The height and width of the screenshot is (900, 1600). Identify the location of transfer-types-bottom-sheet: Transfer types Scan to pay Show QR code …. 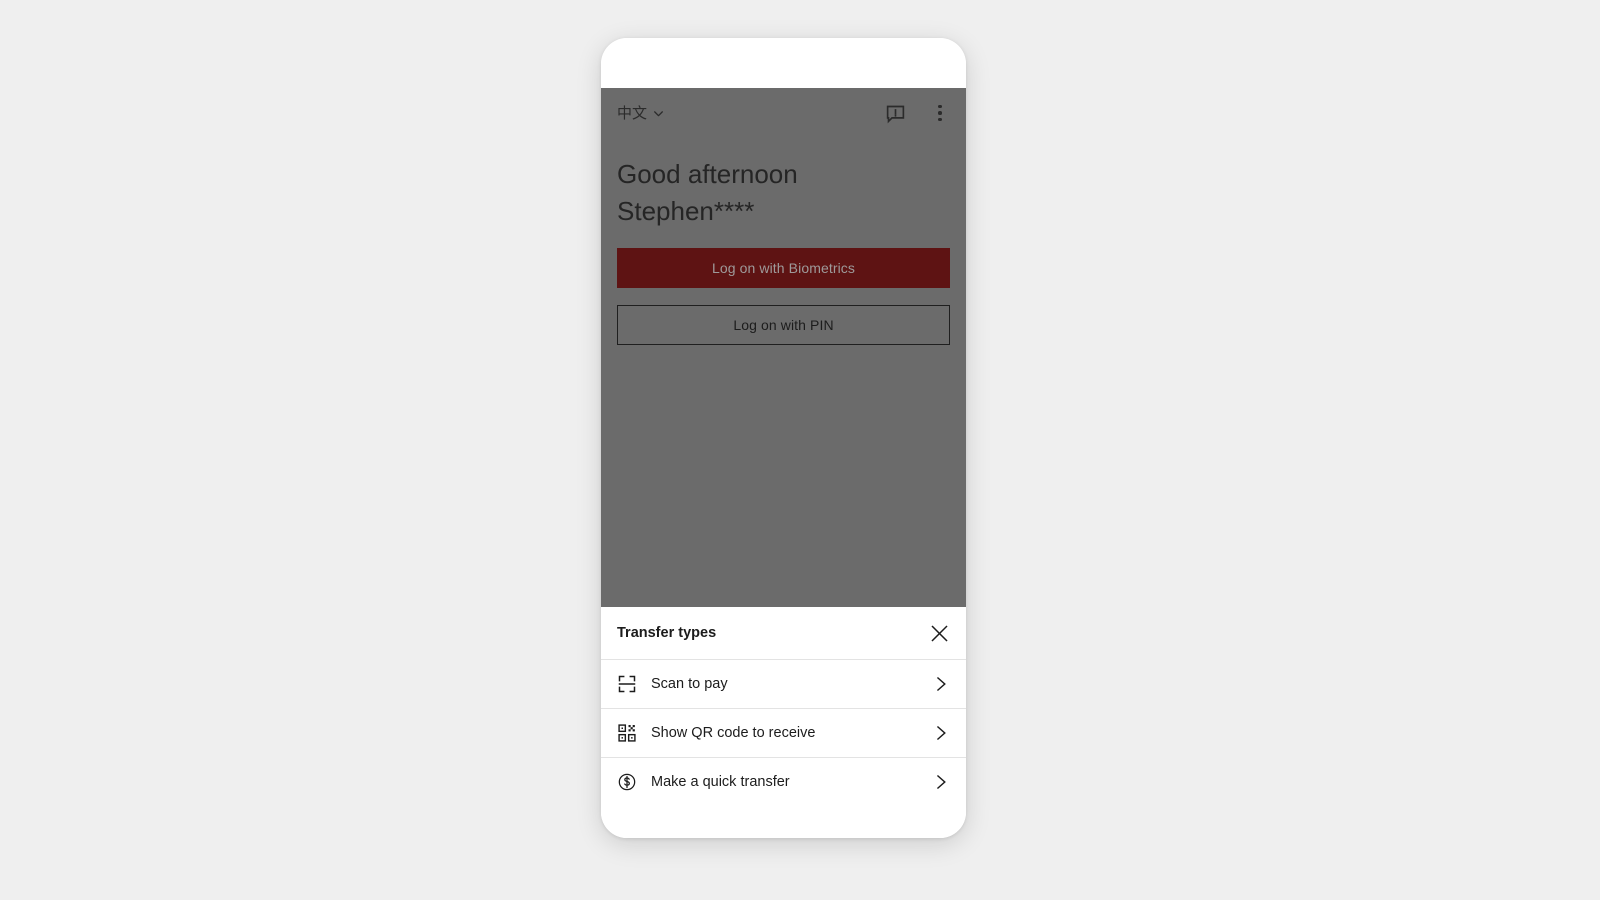
(783, 722).